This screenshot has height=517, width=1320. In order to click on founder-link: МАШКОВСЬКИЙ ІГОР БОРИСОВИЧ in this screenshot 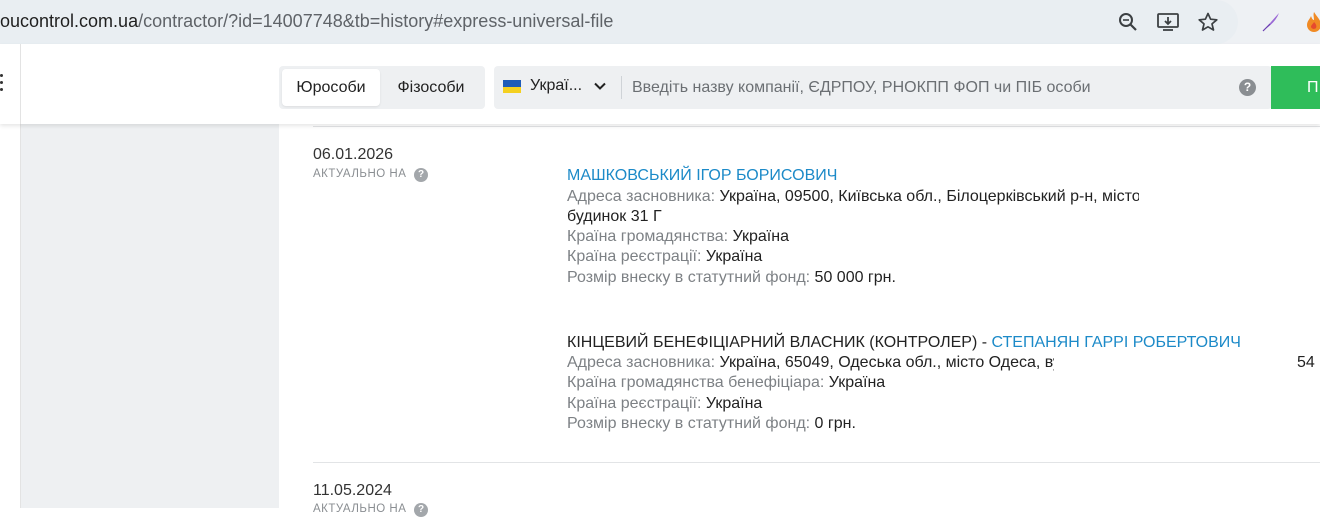, I will do `click(702, 175)`.